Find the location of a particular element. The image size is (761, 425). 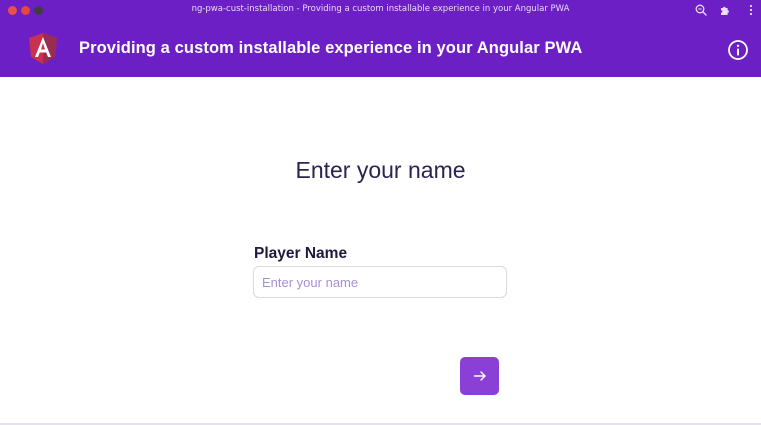

more-menu-icon is located at coordinates (751, 10).